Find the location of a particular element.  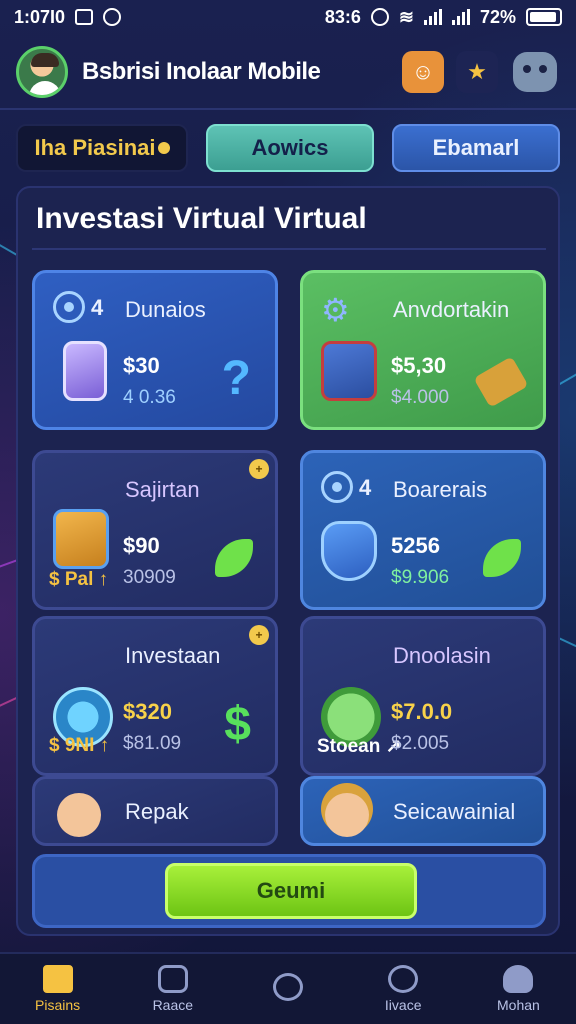

tab-ebamarl: Ebamarl is located at coordinates (476, 148).